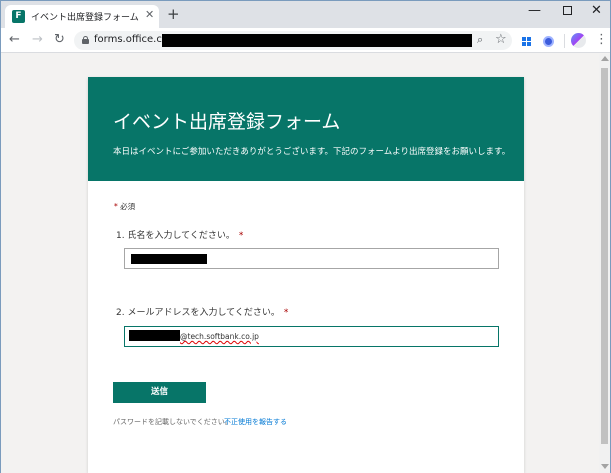 The image size is (611, 473). I want to click on email-redaction, so click(154, 335).